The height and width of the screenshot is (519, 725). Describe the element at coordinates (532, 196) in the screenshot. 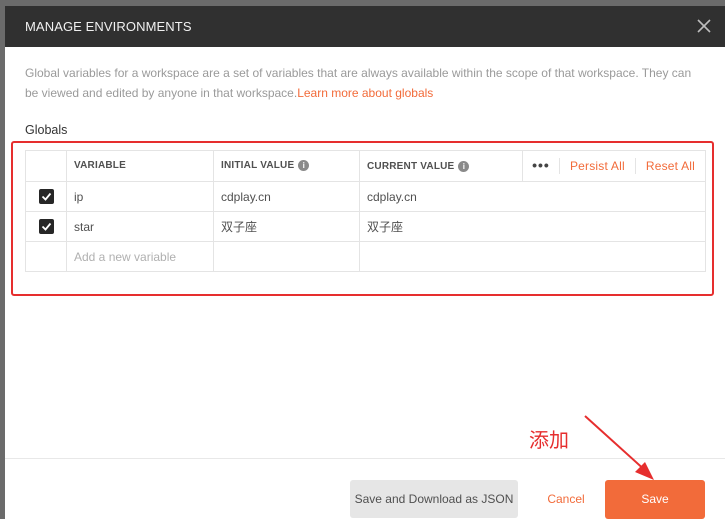

I see `current-value-cell: cdplay.cn` at that location.